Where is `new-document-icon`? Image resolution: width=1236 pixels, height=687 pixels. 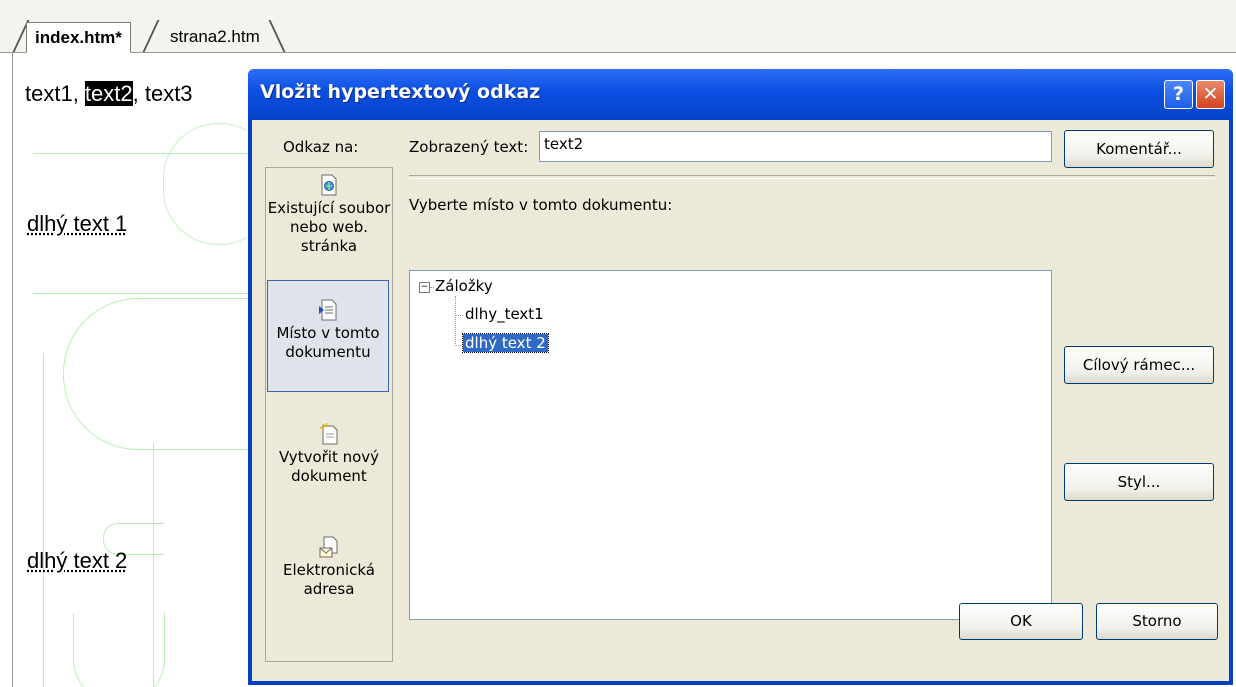
new-document-icon is located at coordinates (328, 434).